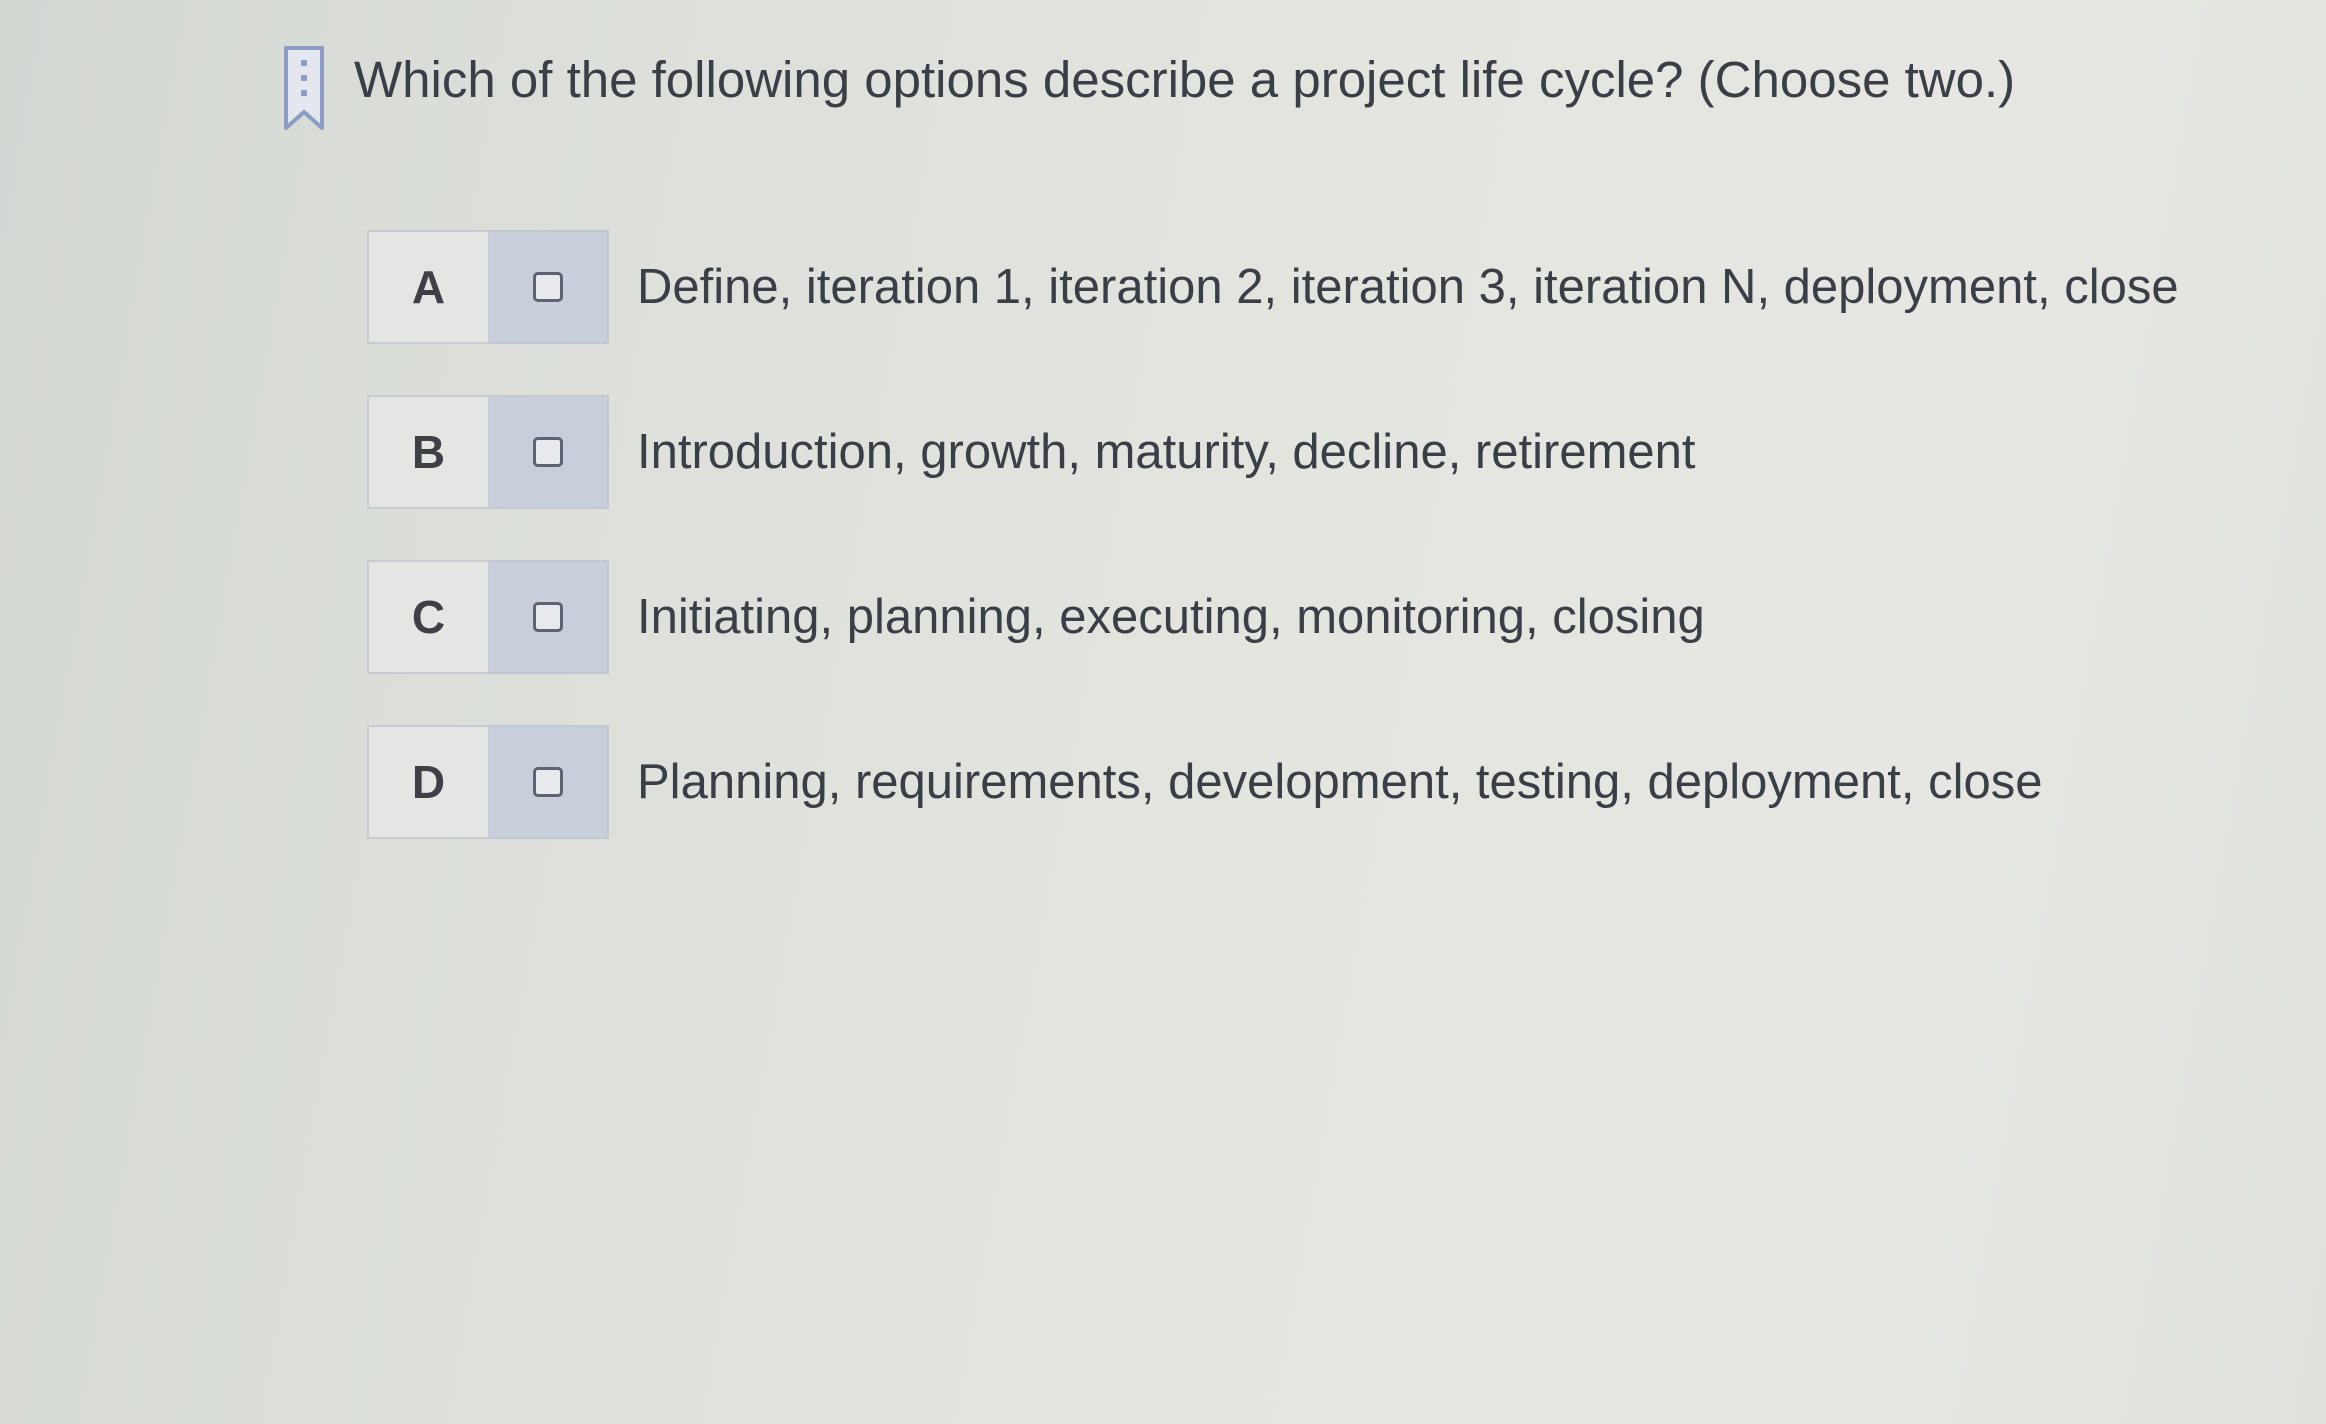 Image resolution: width=2326 pixels, height=1424 pixels. What do you see at coordinates (427, 452) in the screenshot?
I see `option-letter: B` at bounding box center [427, 452].